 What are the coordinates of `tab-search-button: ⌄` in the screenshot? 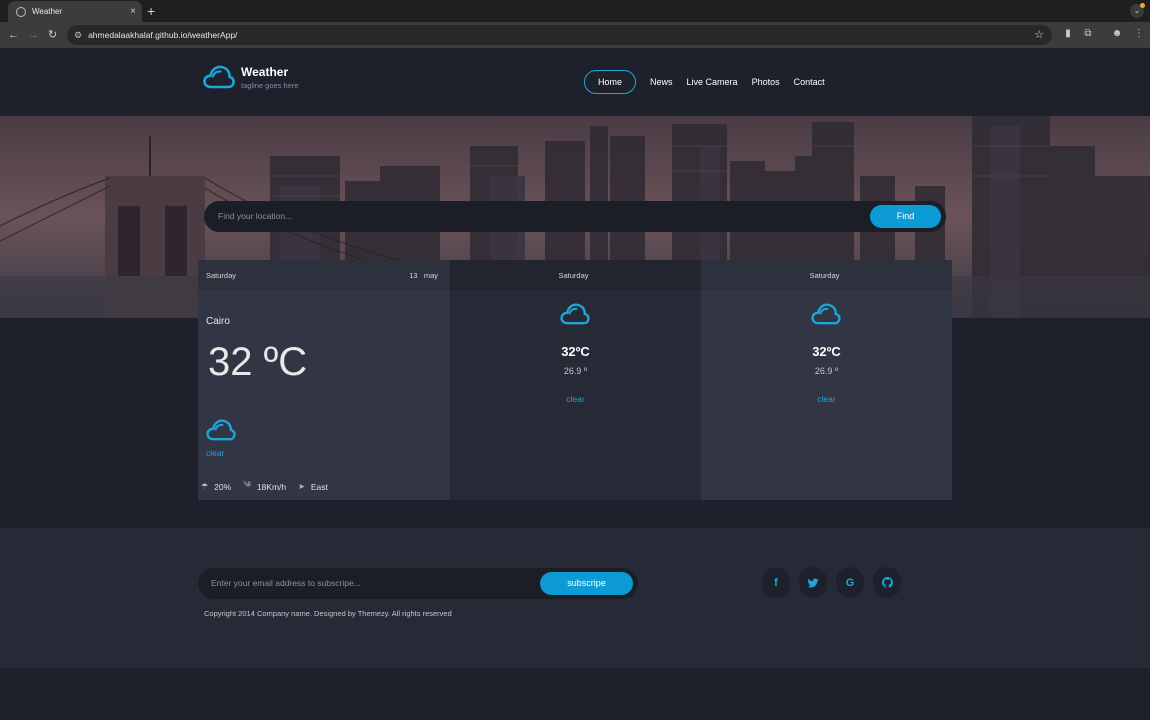 It's located at (1137, 10).